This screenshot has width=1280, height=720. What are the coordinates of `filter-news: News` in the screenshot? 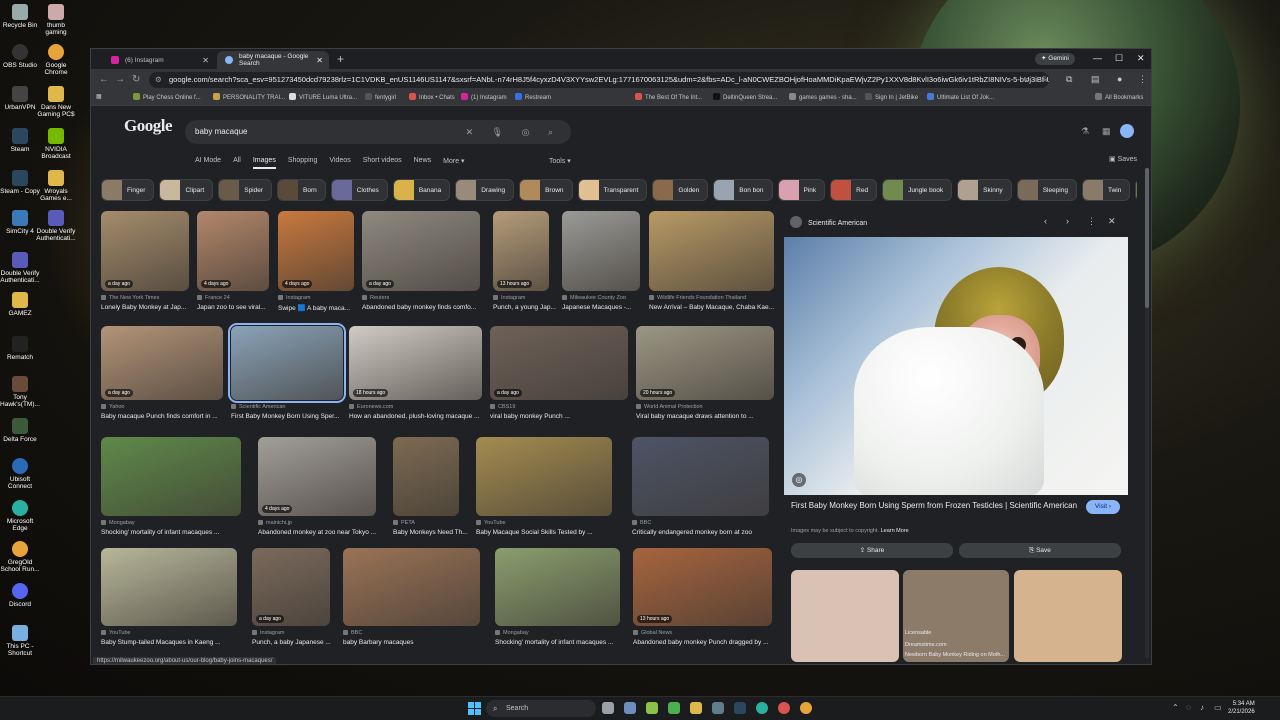 It's located at (423, 163).